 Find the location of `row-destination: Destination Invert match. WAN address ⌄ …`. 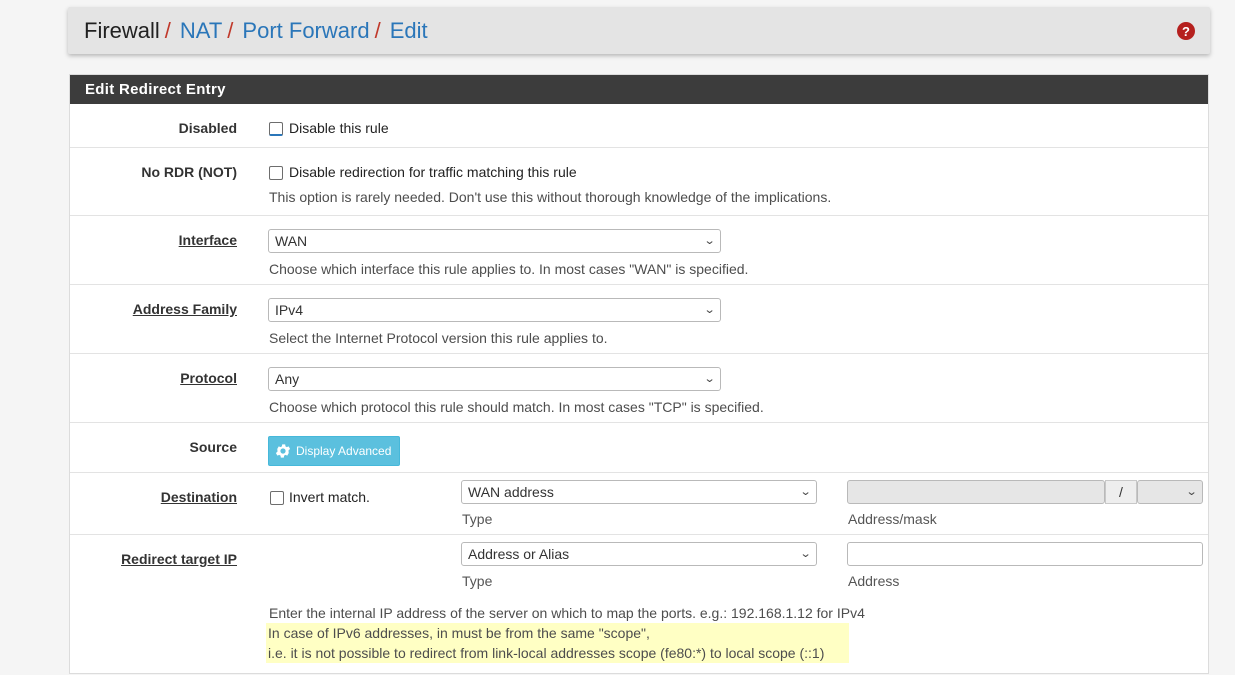

row-destination: Destination Invert match. WAN address ⌄ … is located at coordinates (639, 504).